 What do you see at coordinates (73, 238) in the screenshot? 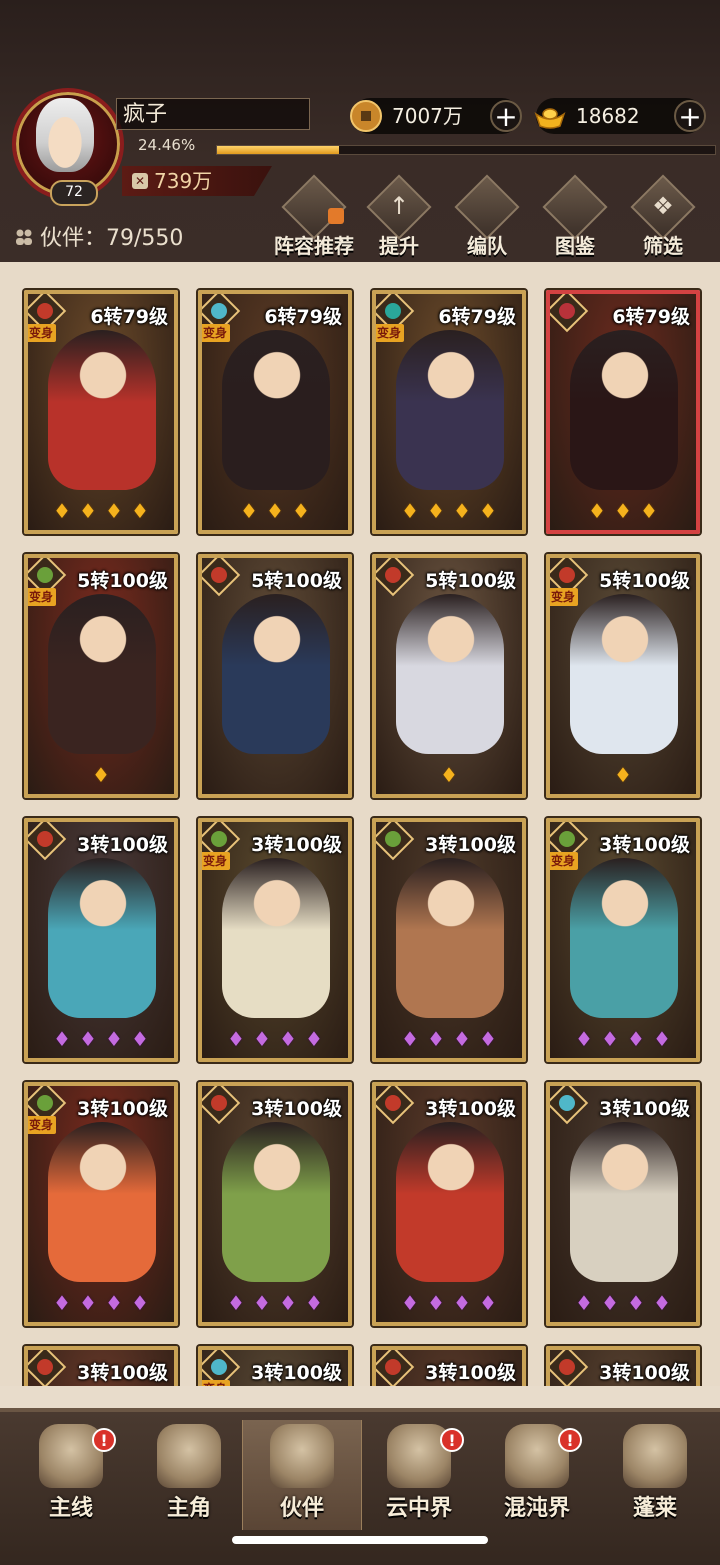
I see `partner-count-label: 伙伴：` at bounding box center [73, 238].